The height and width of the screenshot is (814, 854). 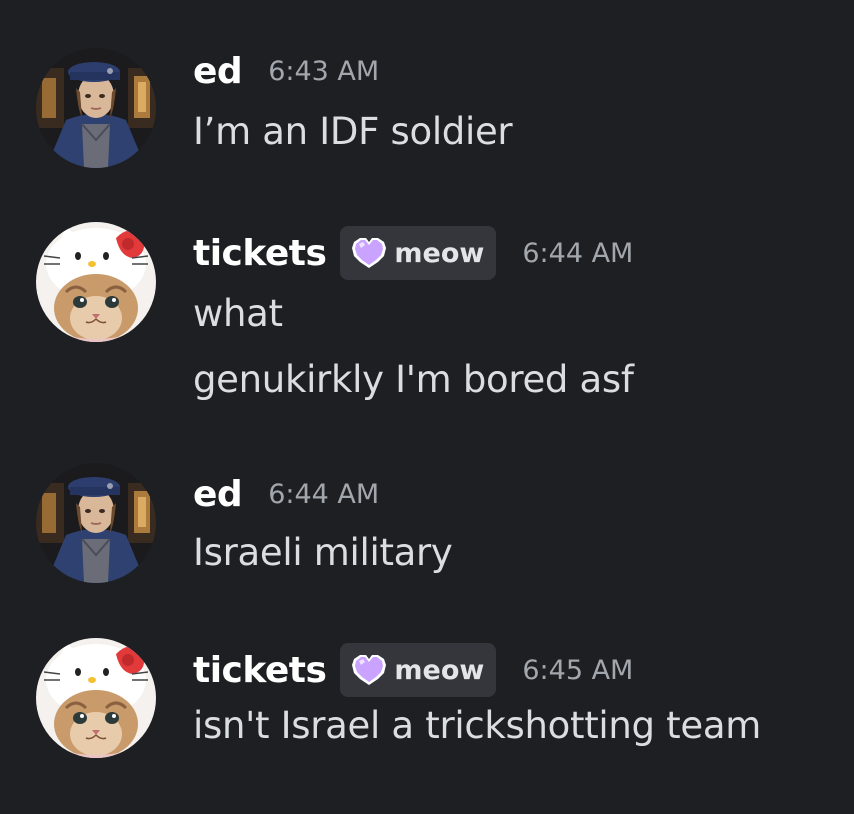 I want to click on message-text: isn't Israel a trickshotting team, so click(x=477, y=725).